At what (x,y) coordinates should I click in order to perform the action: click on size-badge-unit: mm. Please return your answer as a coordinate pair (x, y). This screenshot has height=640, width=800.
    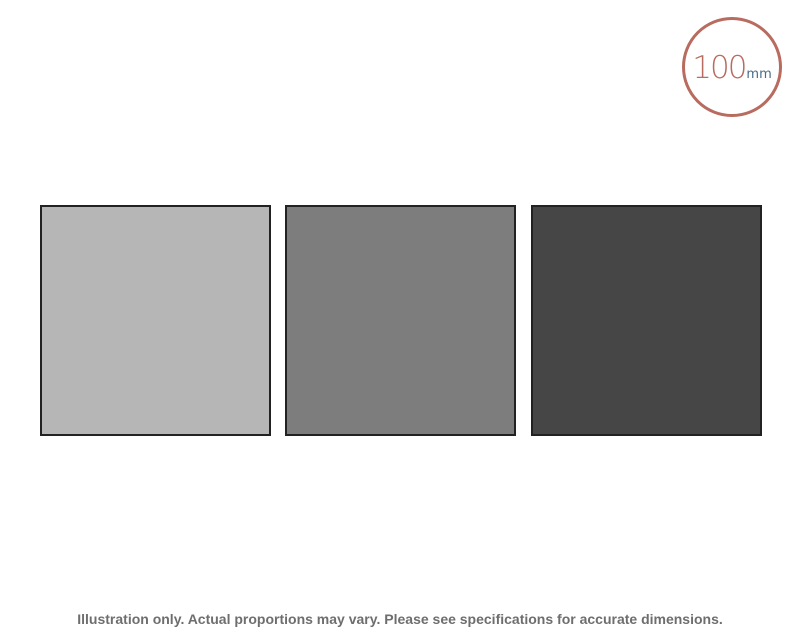
    Looking at the image, I should click on (759, 74).